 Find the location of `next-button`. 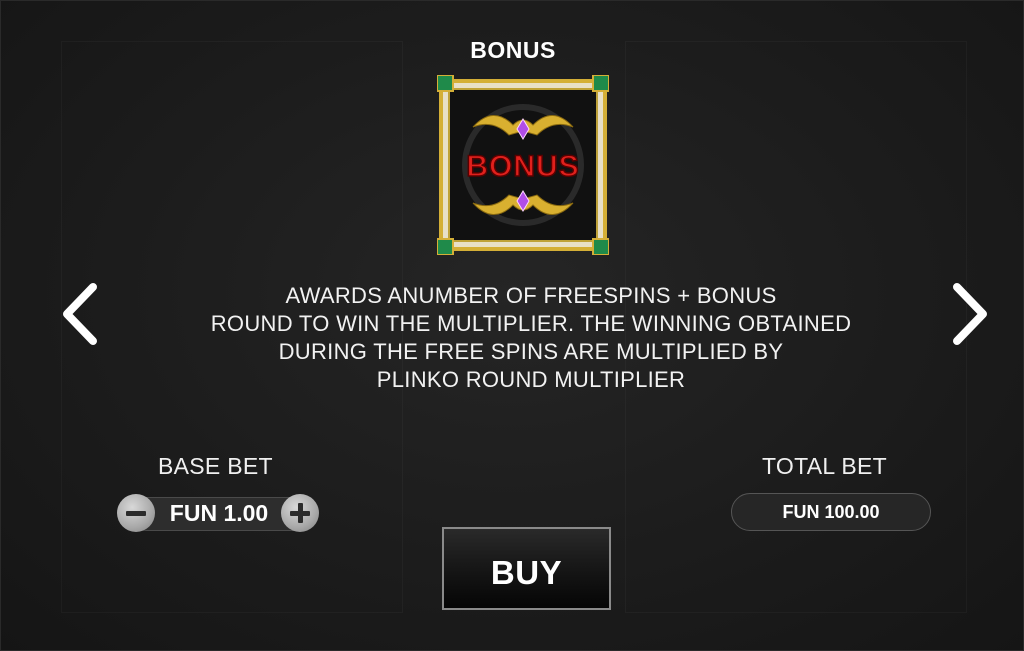

next-button is located at coordinates (969, 314).